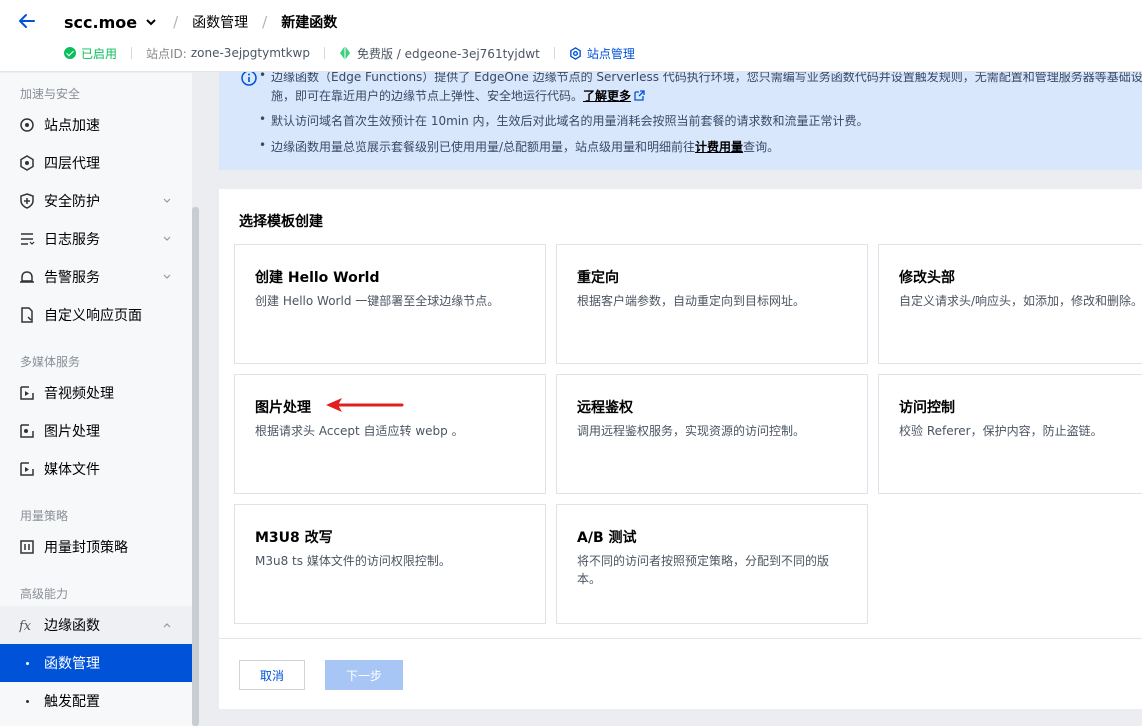  What do you see at coordinates (703, 570) in the screenshot?
I see `card-desc: 将不同的访问者按照预定策略，分配到不同的版本。` at bounding box center [703, 570].